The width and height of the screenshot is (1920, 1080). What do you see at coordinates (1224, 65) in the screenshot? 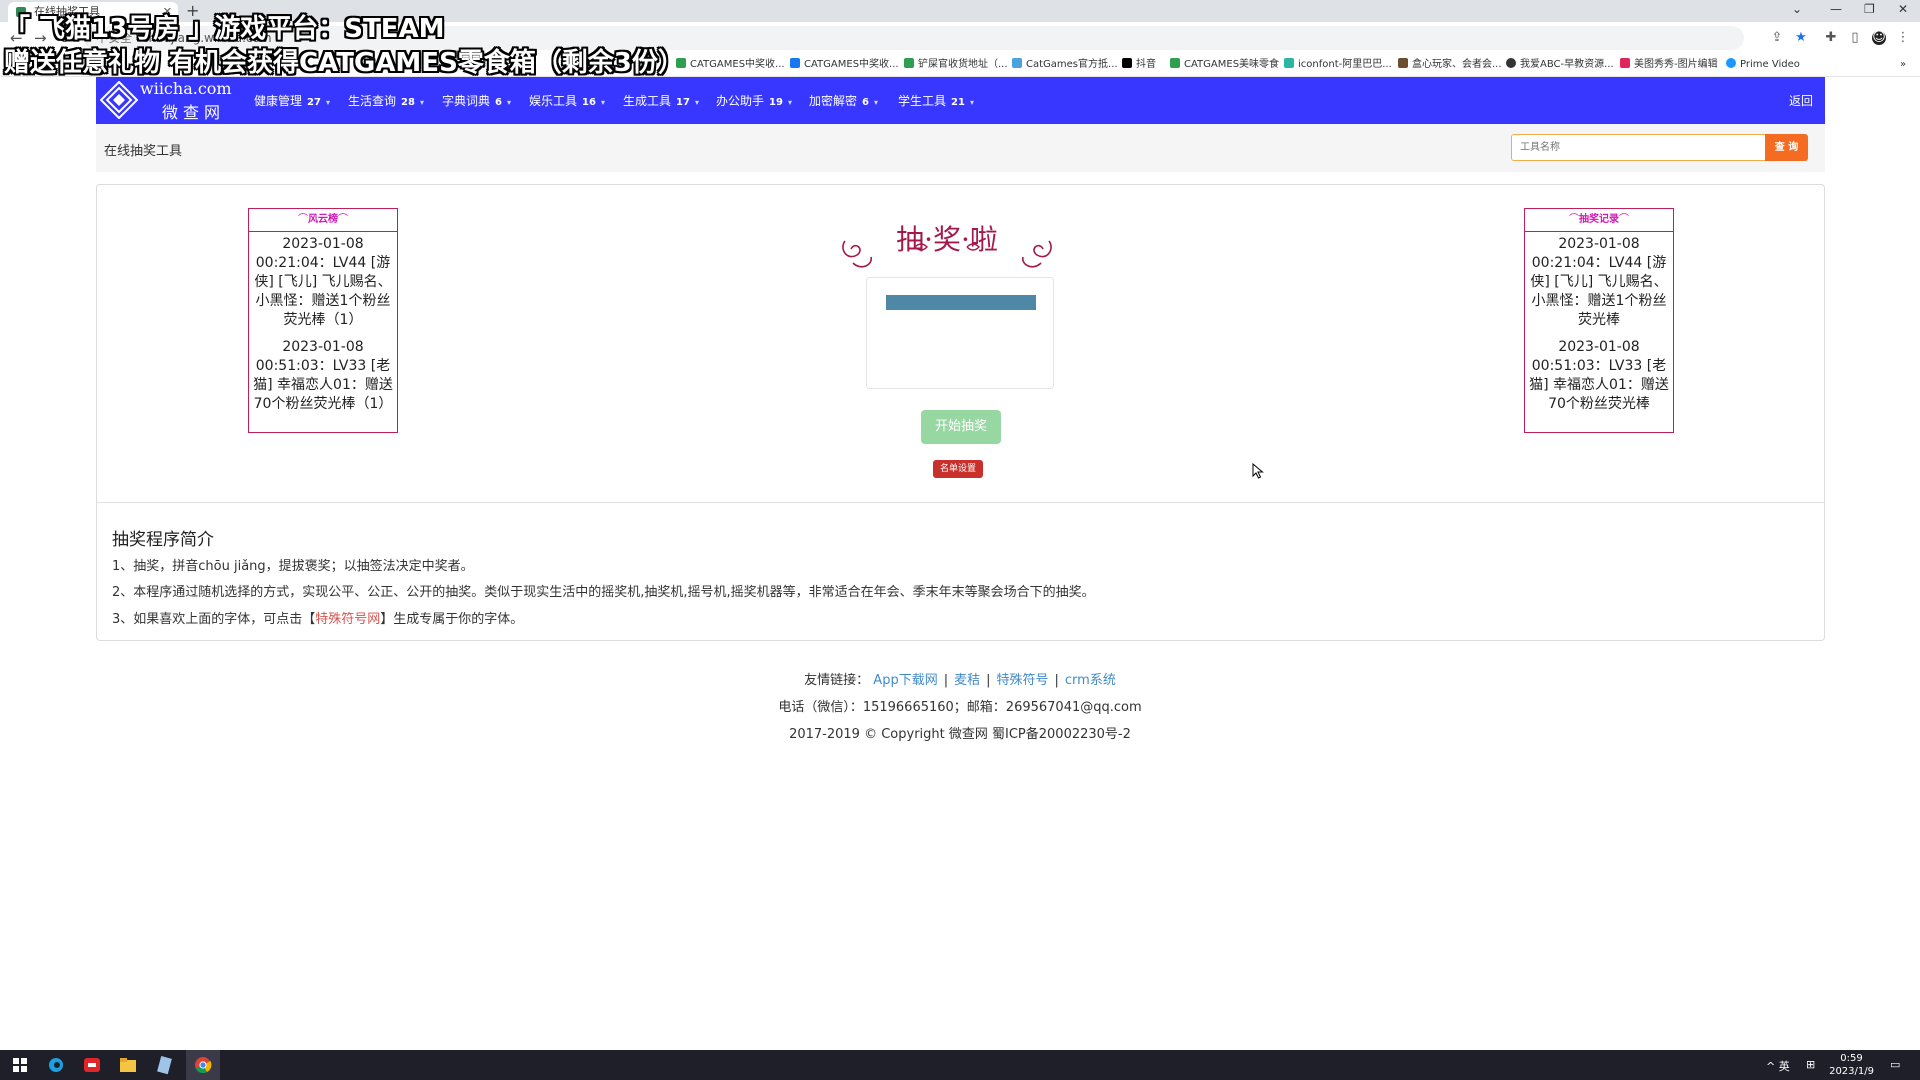
I see `bookmark-item: CATGAMES美味零食` at bounding box center [1224, 65].